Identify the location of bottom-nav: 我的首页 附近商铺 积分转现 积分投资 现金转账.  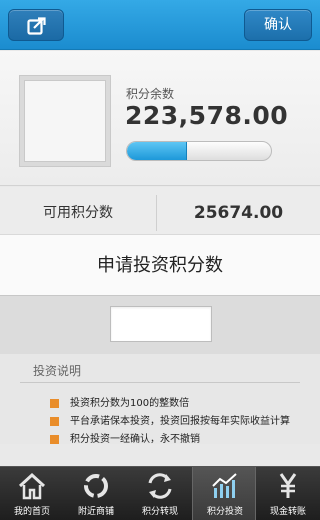
(160, 493).